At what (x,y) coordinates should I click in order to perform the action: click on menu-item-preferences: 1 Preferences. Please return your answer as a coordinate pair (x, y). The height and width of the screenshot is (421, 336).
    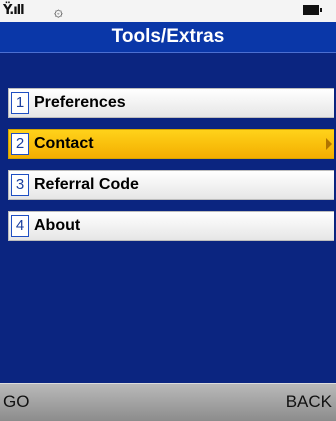
    Looking at the image, I should click on (171, 103).